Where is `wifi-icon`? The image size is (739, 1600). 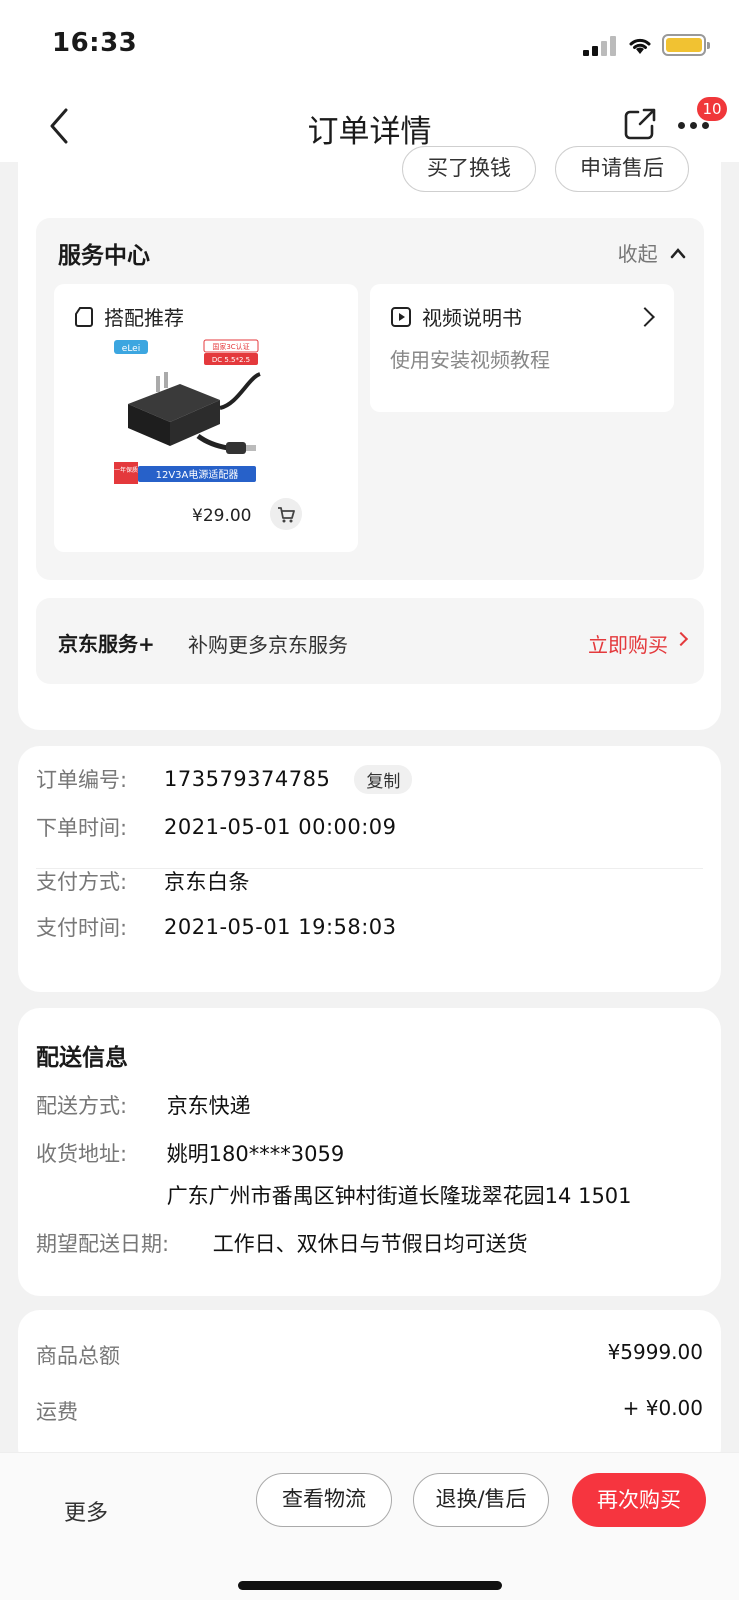 wifi-icon is located at coordinates (640, 46).